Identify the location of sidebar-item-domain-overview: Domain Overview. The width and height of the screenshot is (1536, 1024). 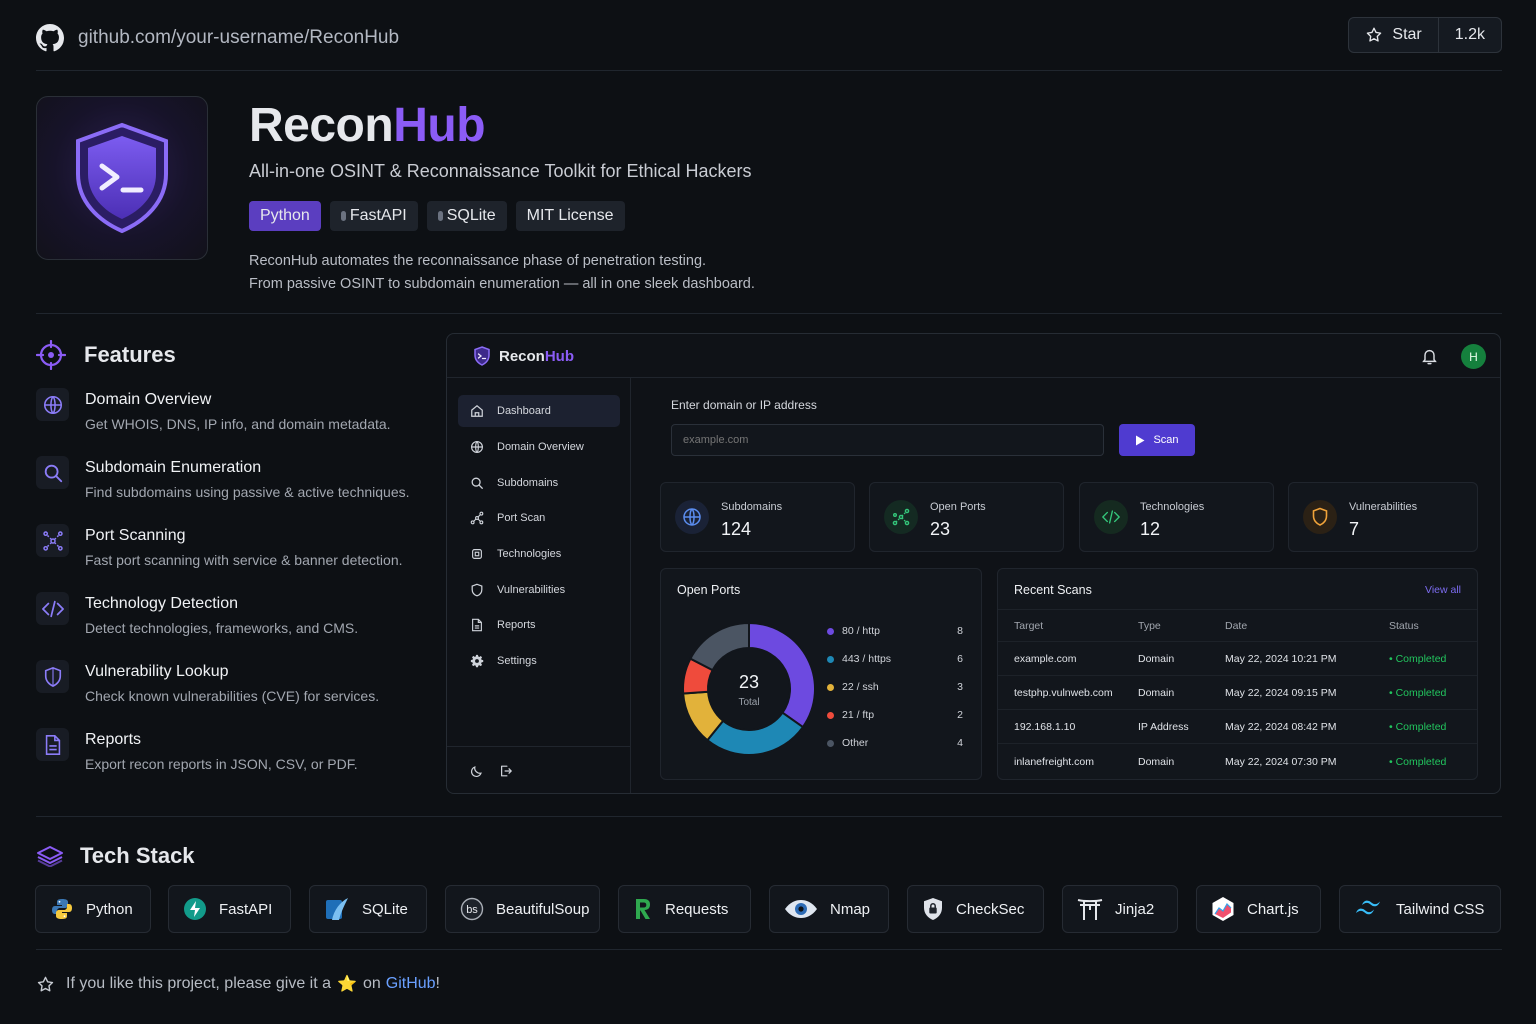
(539, 447).